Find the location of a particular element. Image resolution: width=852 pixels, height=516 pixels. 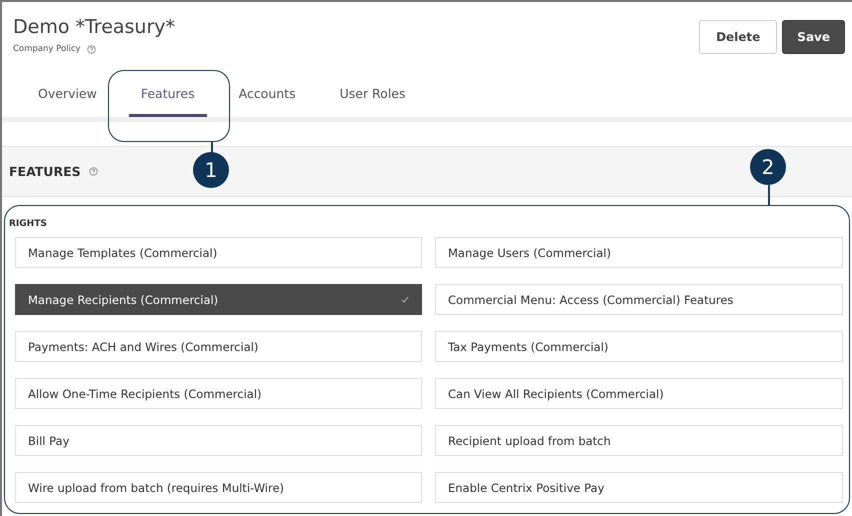

right-option: Manage Templates (Commercial) is located at coordinates (218, 252).